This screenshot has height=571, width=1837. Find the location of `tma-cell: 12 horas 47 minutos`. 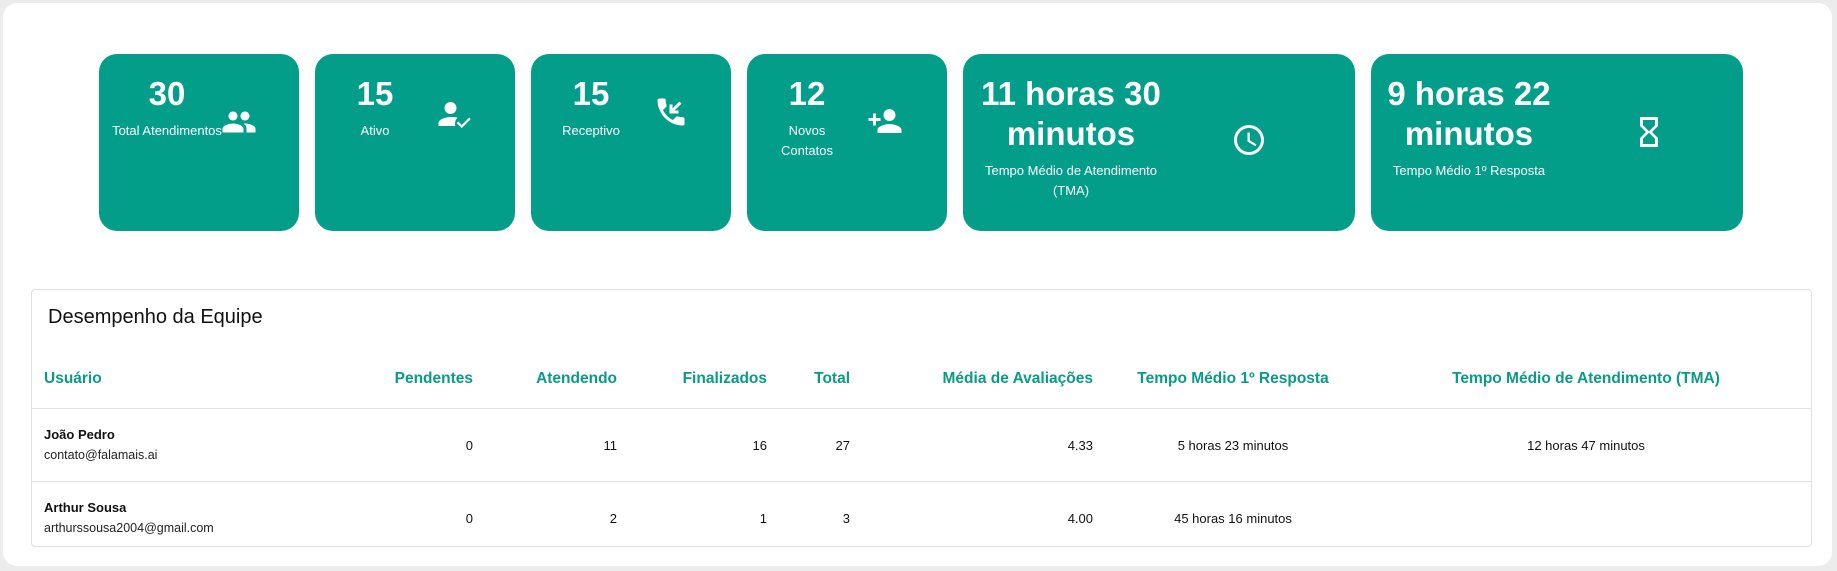

tma-cell: 12 horas 47 minutos is located at coordinates (1586, 445).